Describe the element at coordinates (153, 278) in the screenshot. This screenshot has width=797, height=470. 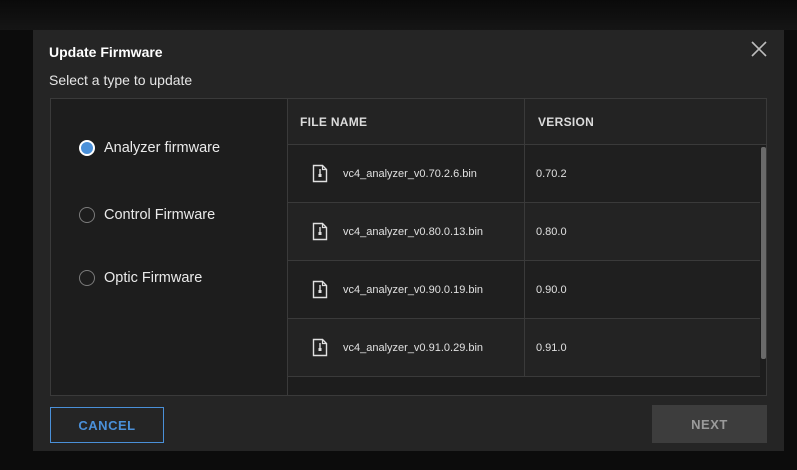
I see `radio-label: Optic Firmware` at that location.